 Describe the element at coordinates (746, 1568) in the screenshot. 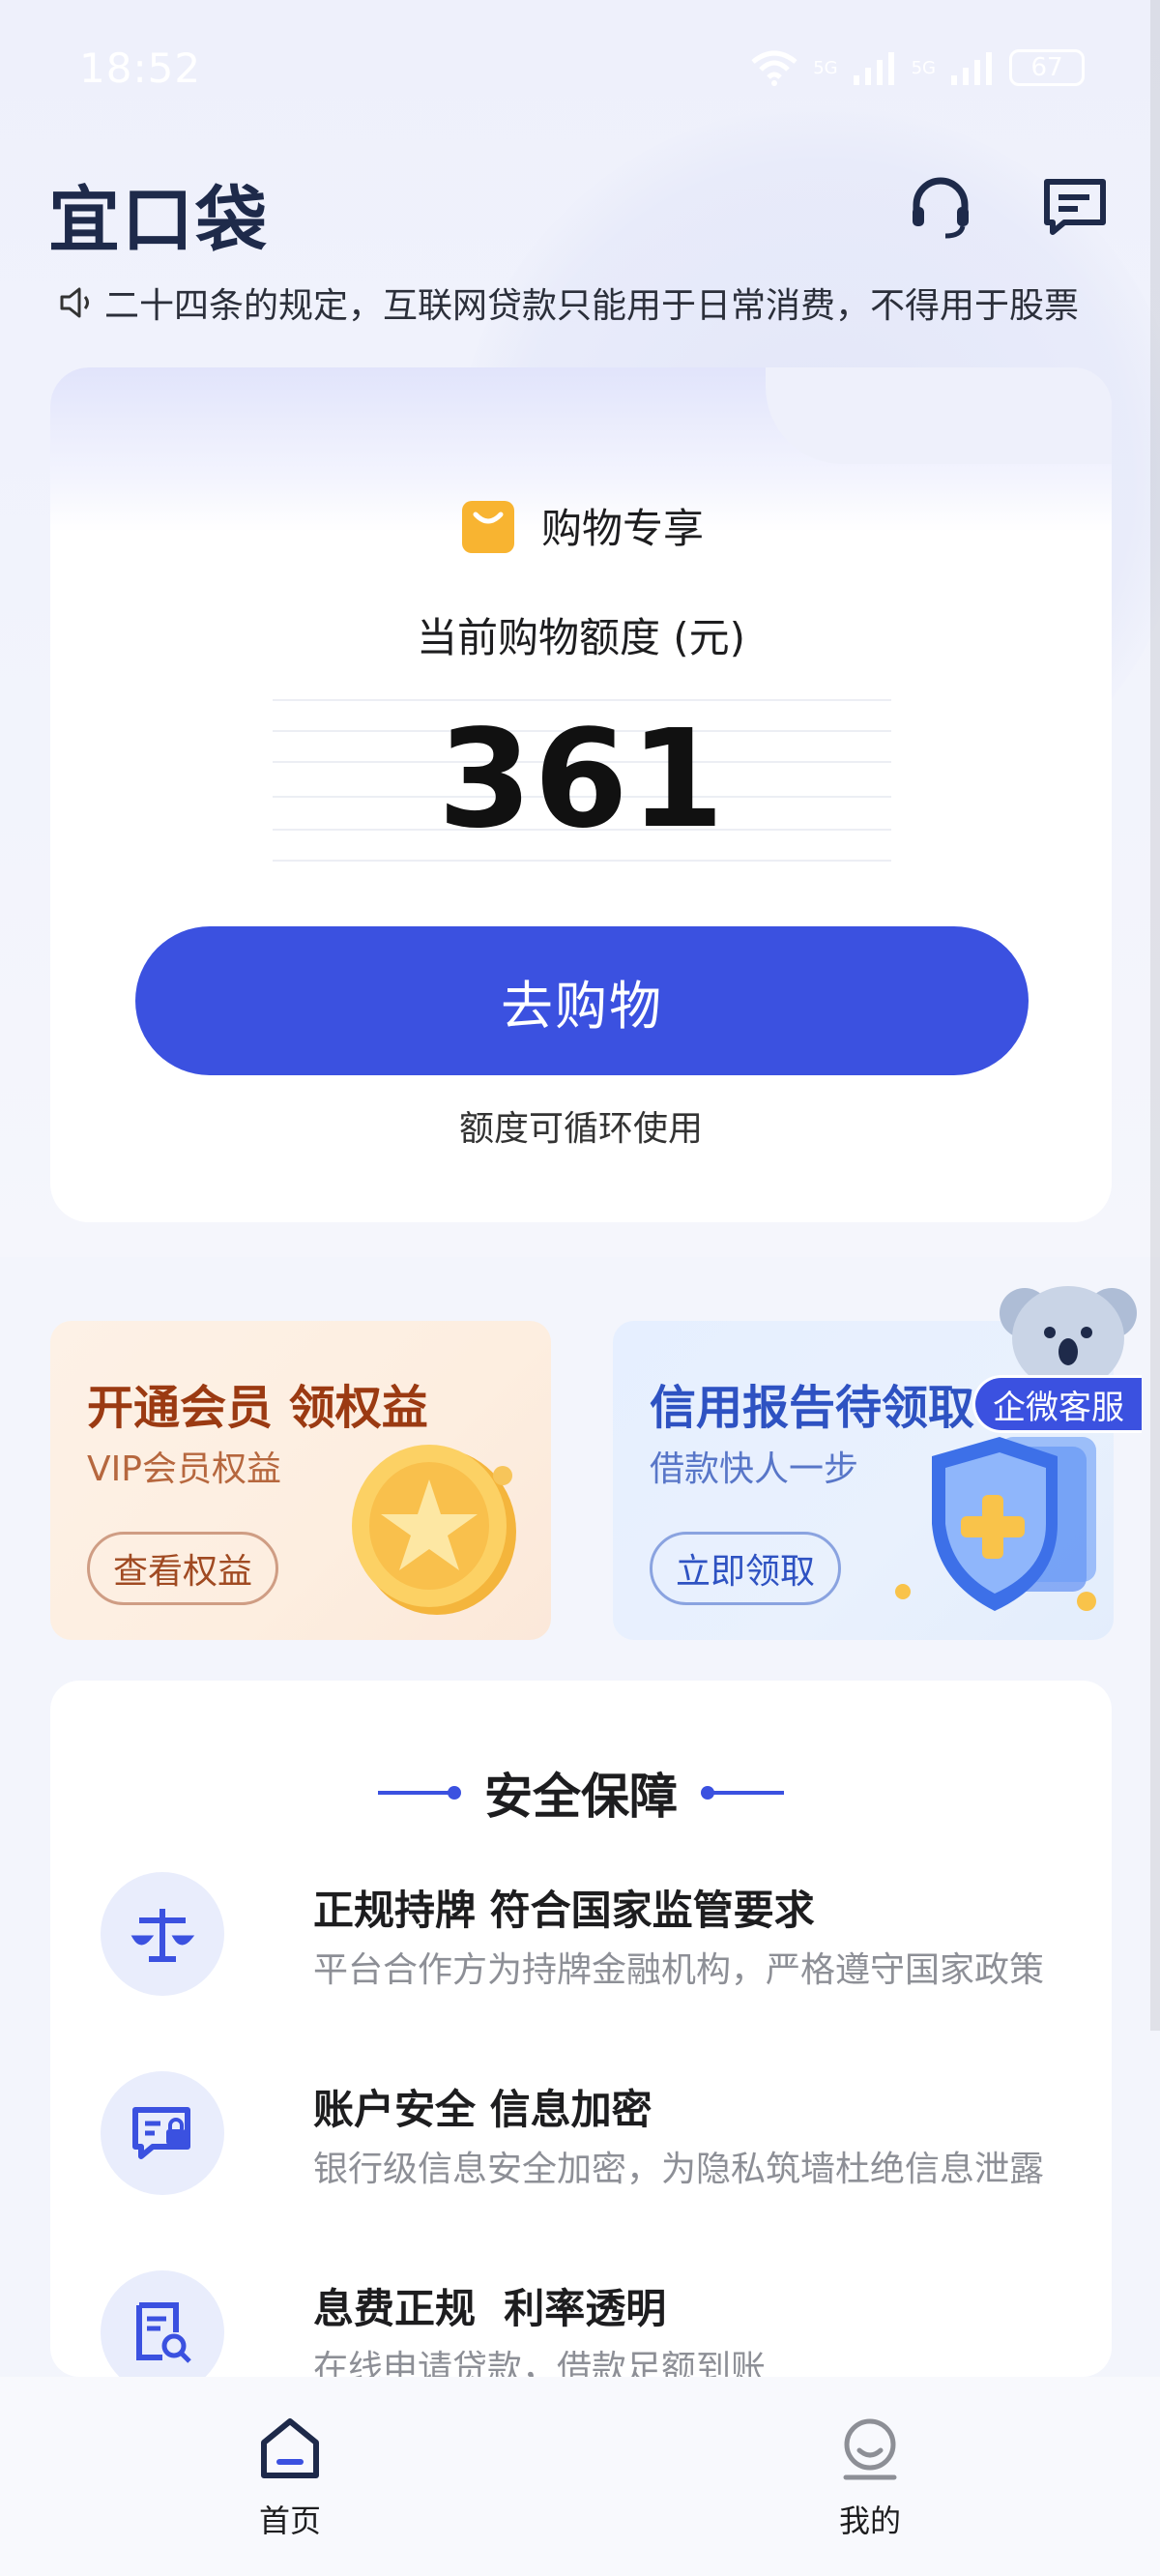

I see `claim-now-button: 立即领取` at that location.